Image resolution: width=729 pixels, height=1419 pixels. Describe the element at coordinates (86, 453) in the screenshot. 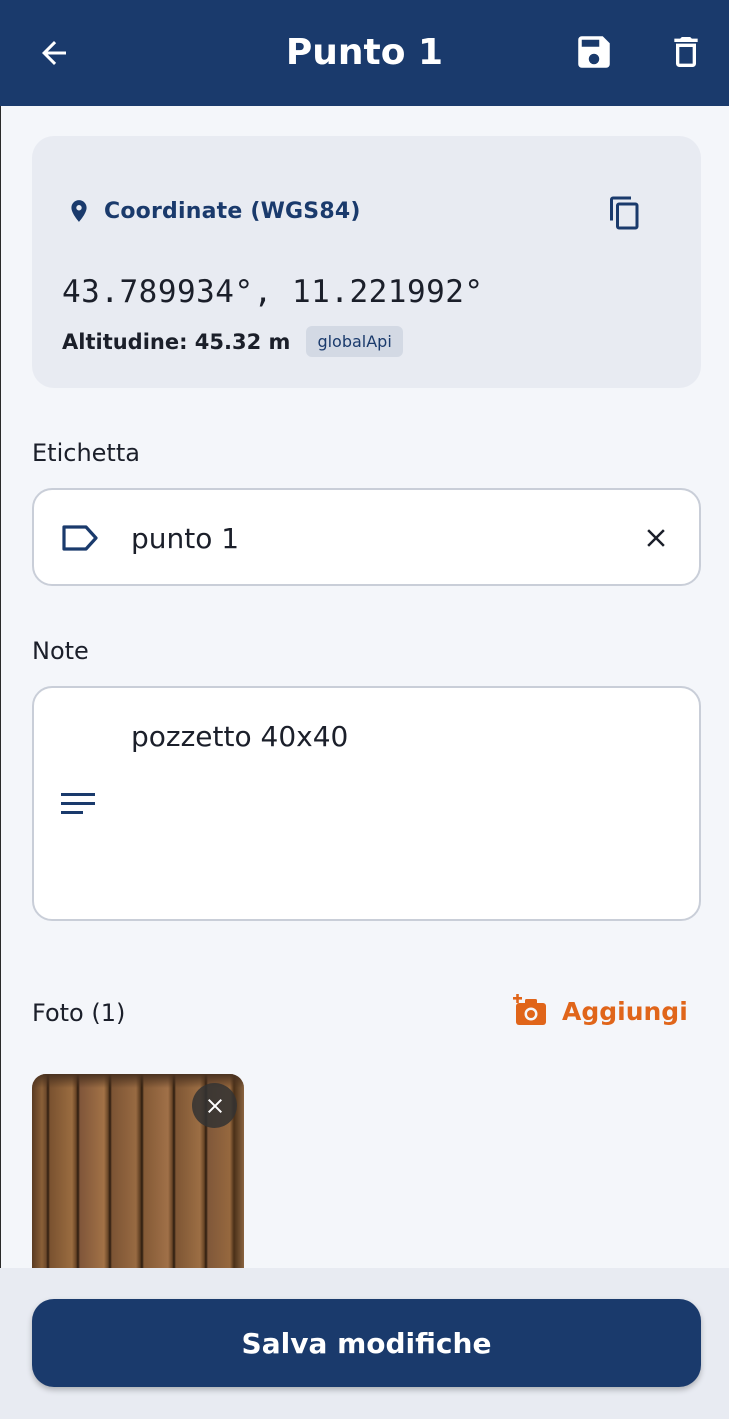

I see `label-section-title: Etichetta` at that location.